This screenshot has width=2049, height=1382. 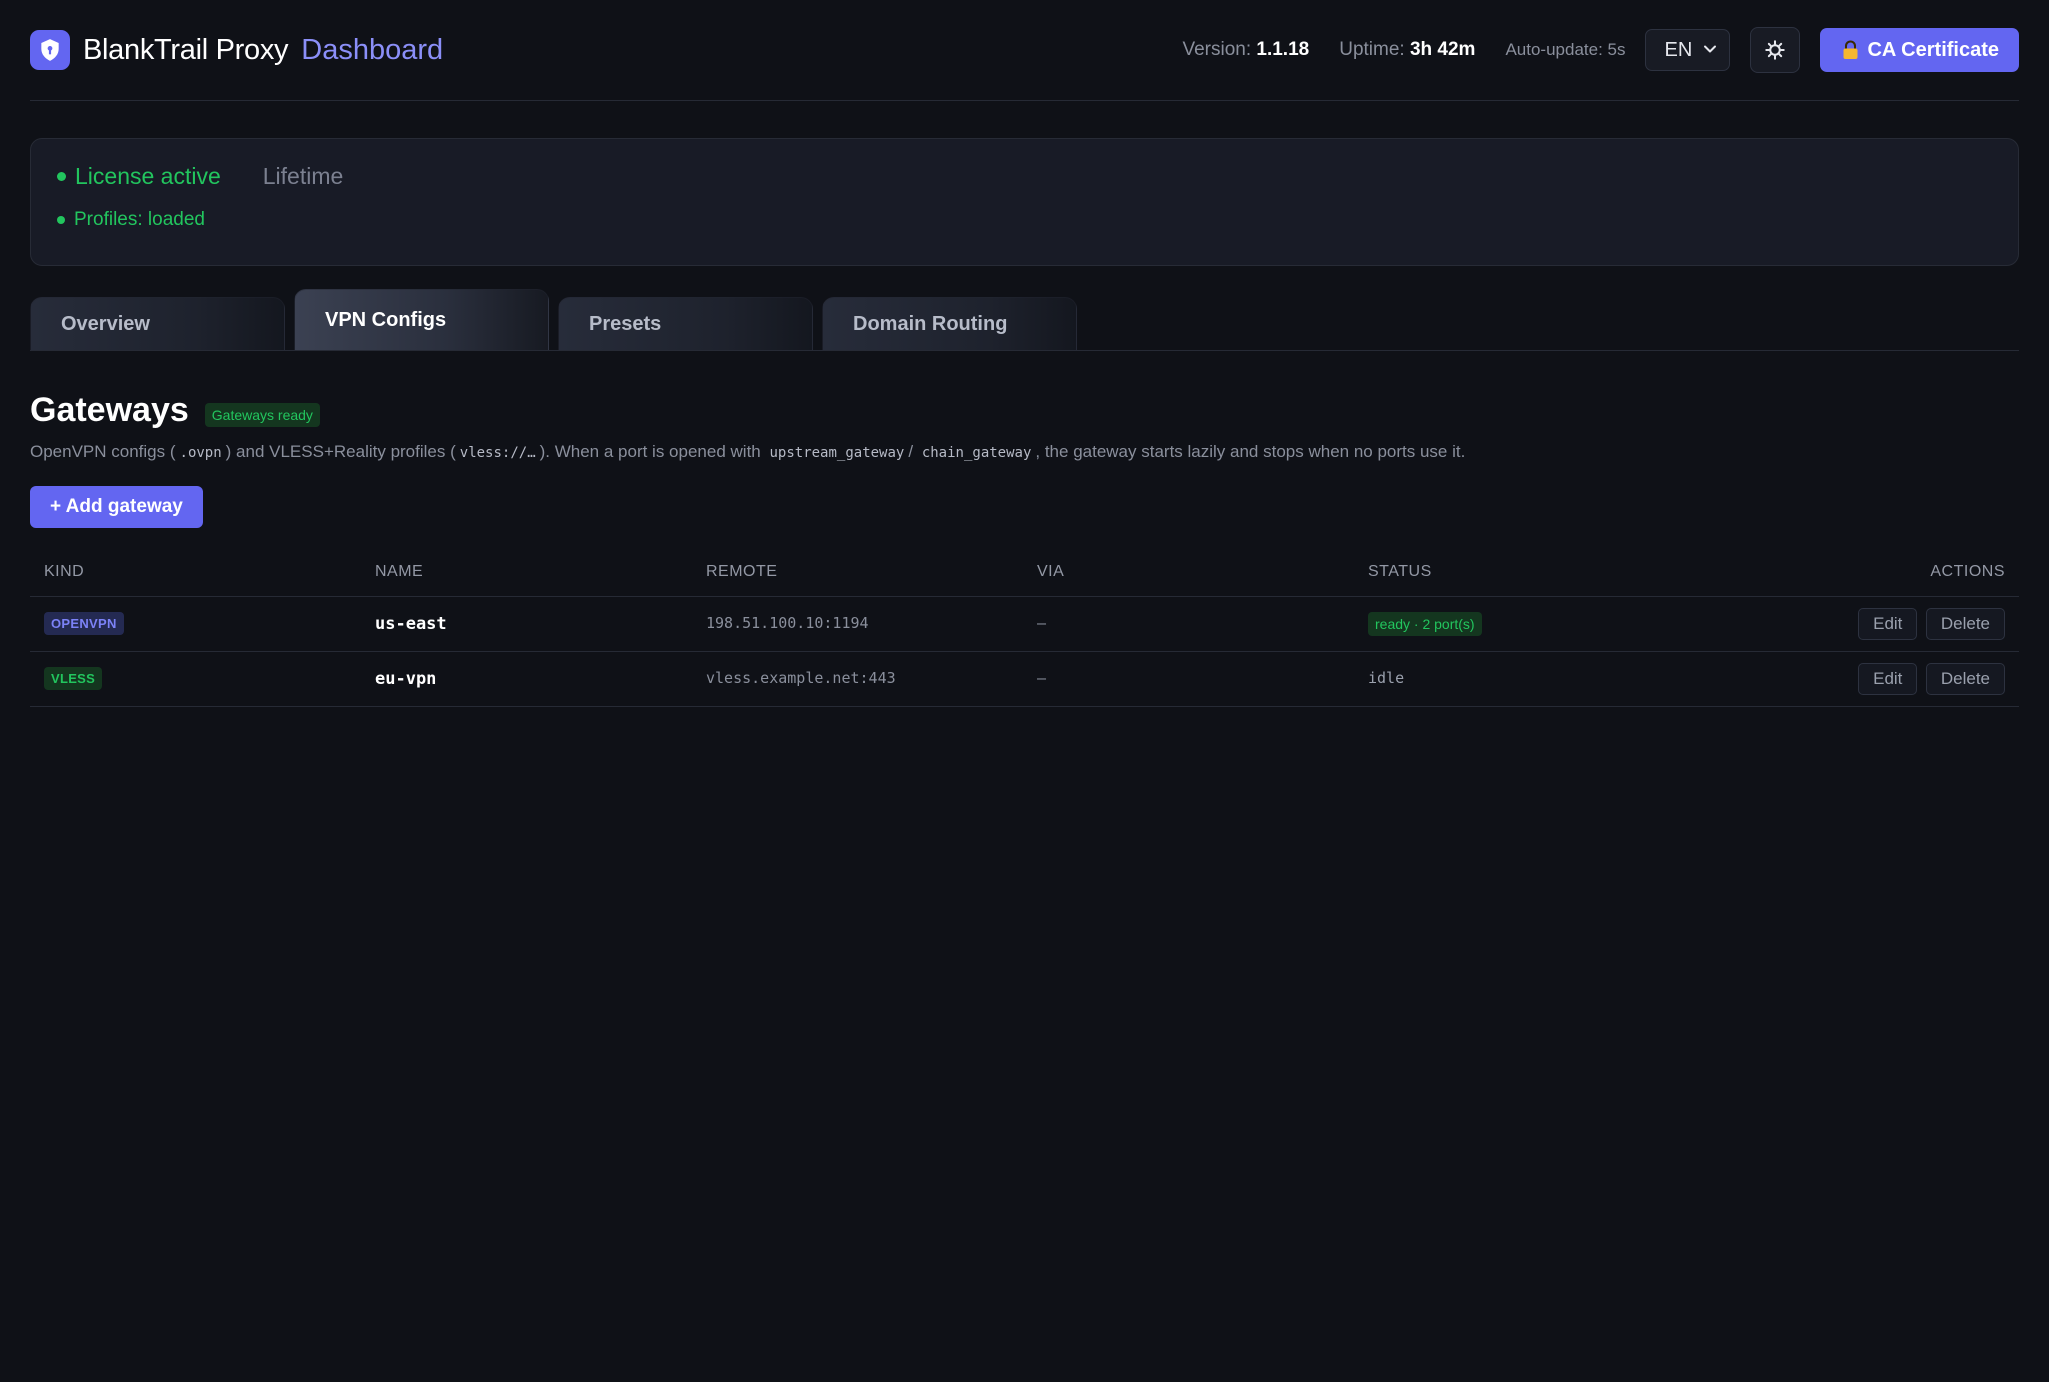 What do you see at coordinates (303, 176) in the screenshot?
I see `license-plan: Lifetime` at bounding box center [303, 176].